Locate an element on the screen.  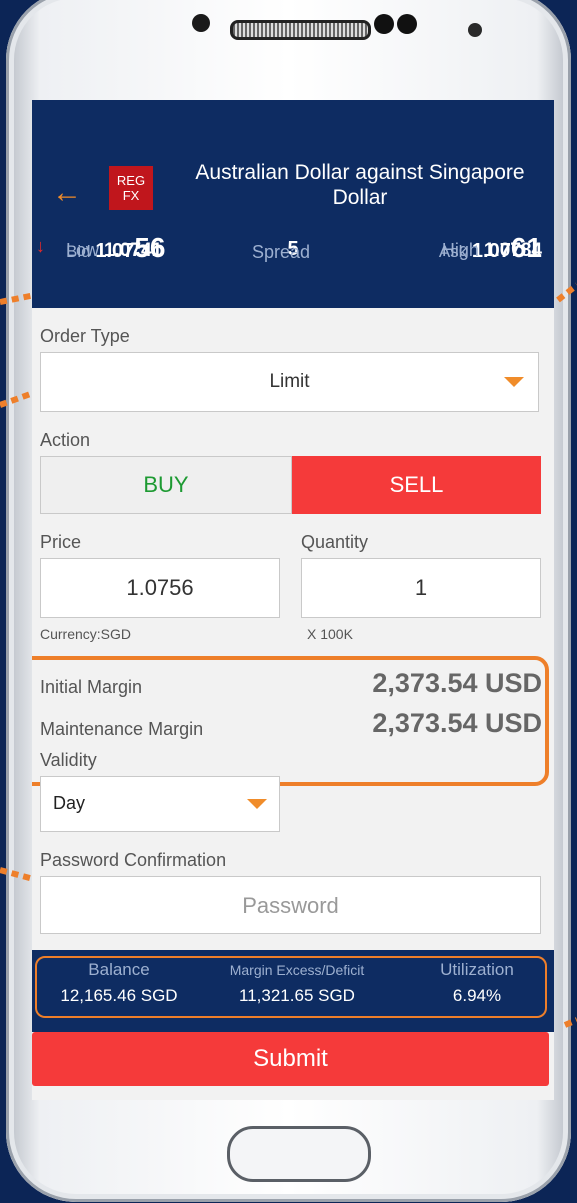
buy-button: BUY is located at coordinates (166, 485).